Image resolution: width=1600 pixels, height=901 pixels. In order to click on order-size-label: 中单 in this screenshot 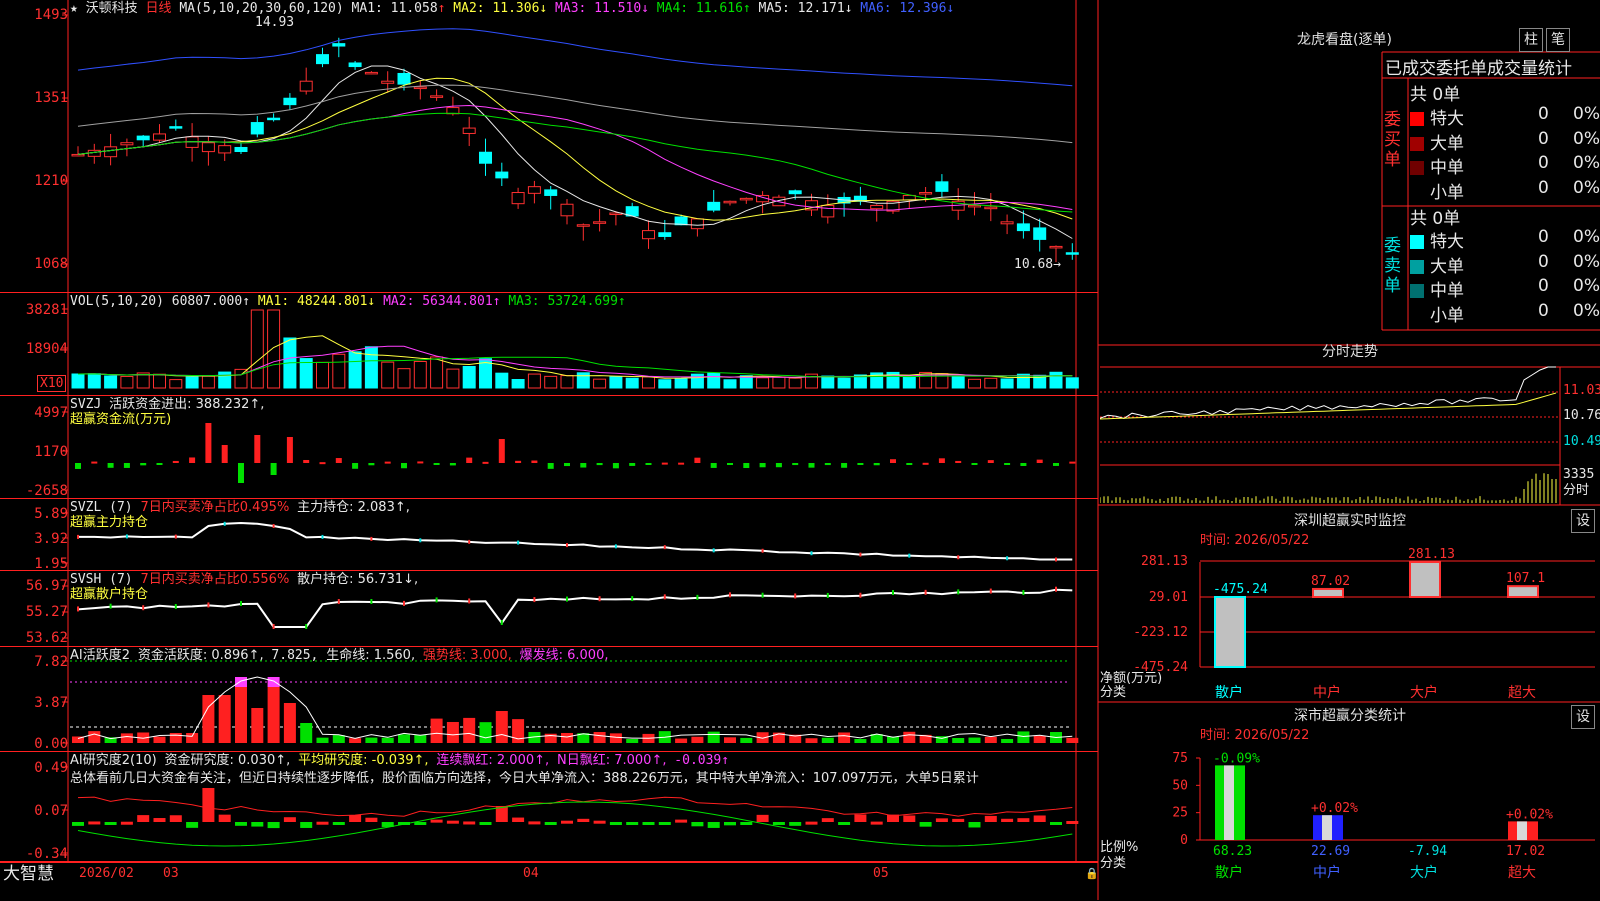, I will do `click(1447, 168)`.